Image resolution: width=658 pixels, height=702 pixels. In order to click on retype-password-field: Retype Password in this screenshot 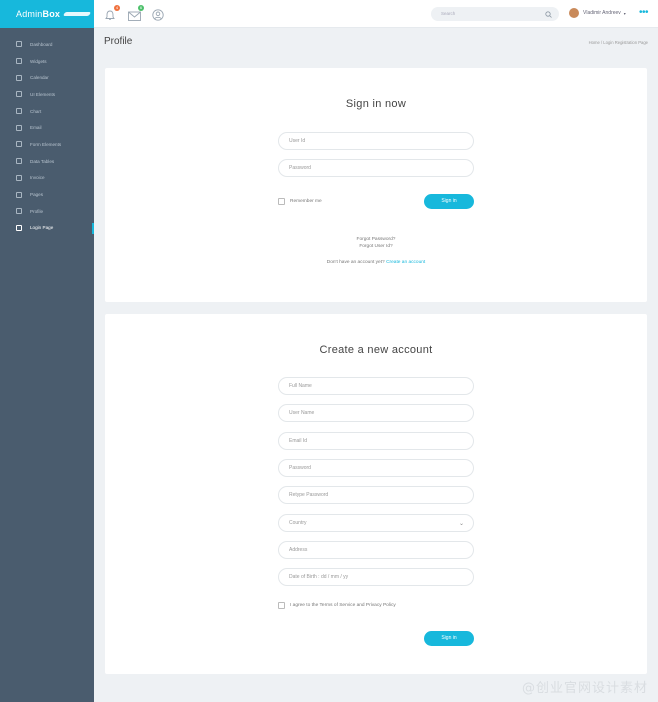, I will do `click(376, 495)`.